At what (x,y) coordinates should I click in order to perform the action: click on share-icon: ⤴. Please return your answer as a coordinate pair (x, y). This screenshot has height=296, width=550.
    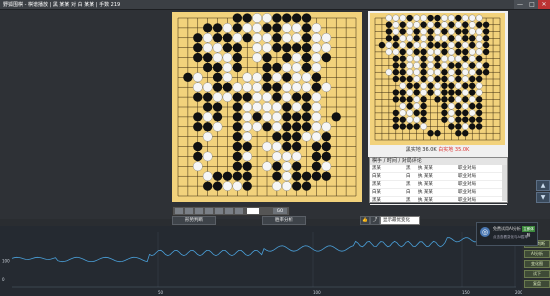
    Looking at the image, I should click on (375, 220).